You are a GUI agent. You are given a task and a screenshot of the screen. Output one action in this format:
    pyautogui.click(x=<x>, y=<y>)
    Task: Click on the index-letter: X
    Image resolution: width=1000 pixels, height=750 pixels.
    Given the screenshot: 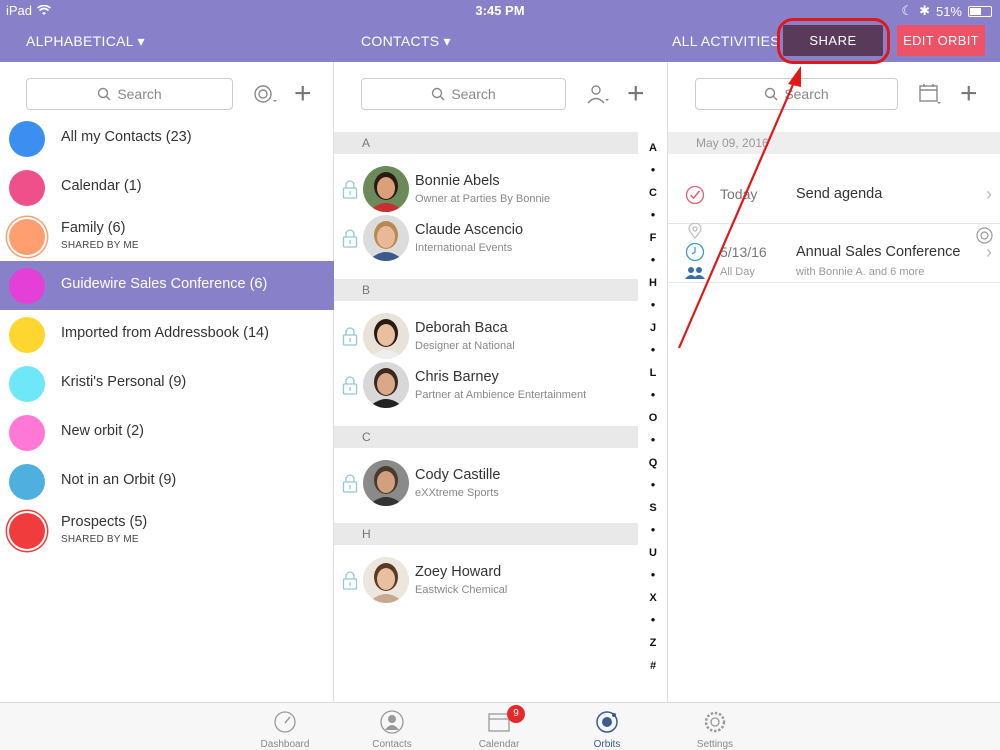 What is the action you would take?
    pyautogui.click(x=653, y=598)
    